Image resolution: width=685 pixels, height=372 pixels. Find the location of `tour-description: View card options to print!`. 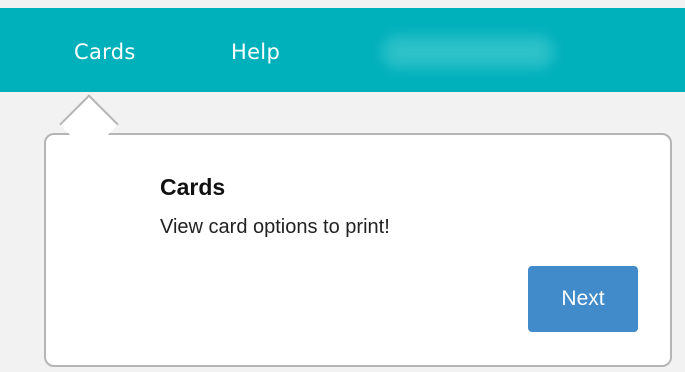

tour-description: View card options to print! is located at coordinates (275, 227).